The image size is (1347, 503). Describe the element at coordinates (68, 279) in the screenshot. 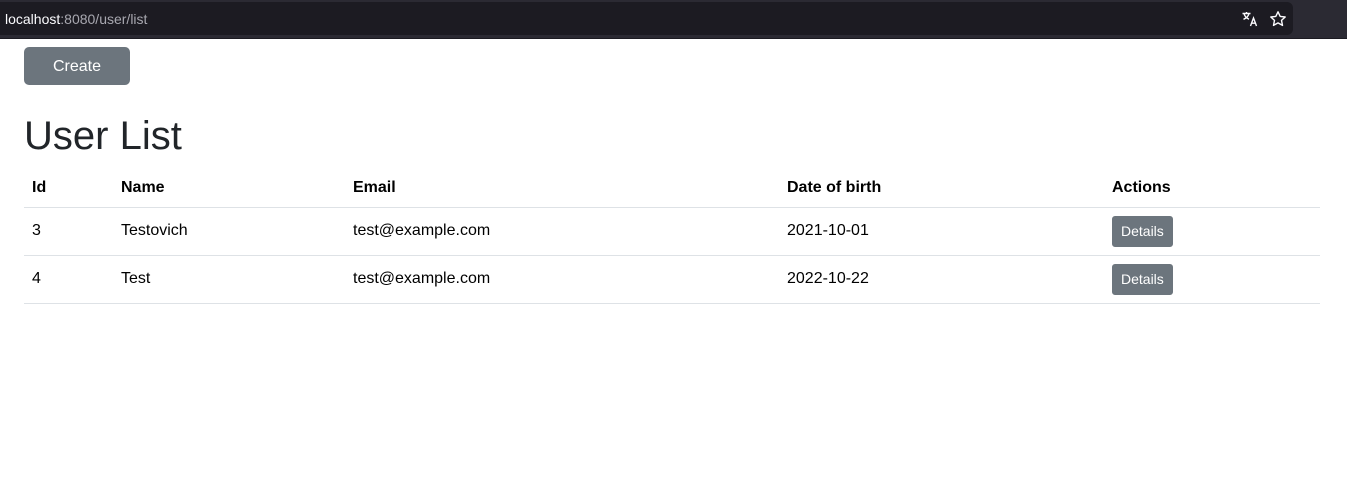

I see `cell-id: 4` at that location.